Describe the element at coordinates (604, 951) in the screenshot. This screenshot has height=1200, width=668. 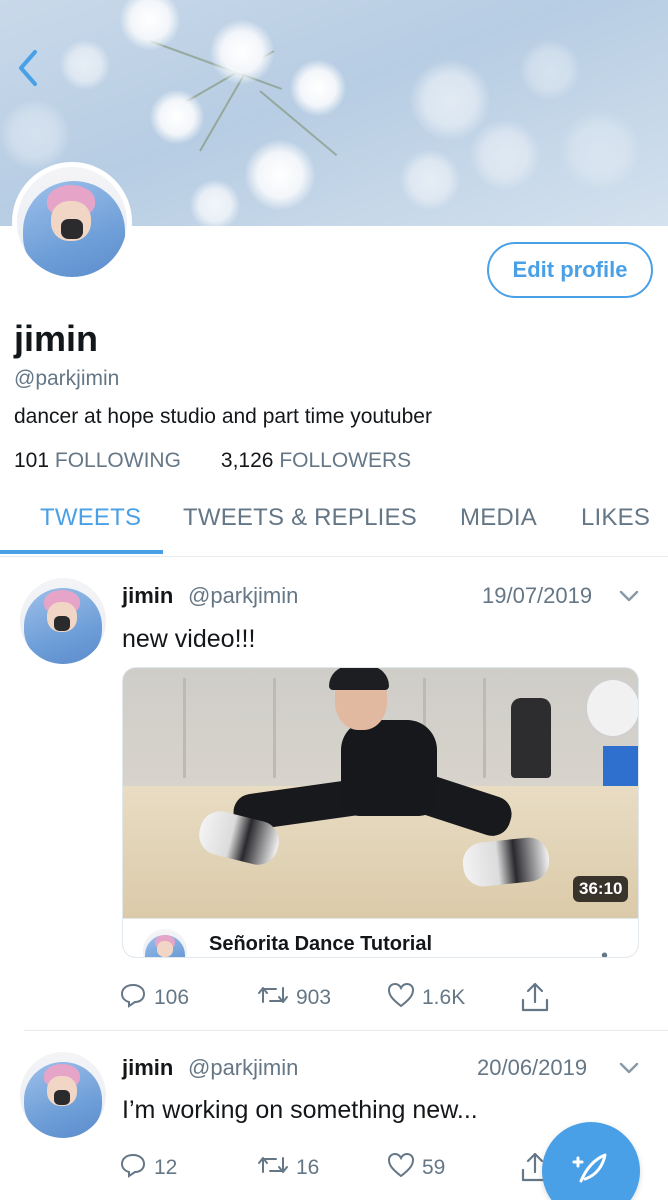
I see `more-options-icon: •` at that location.